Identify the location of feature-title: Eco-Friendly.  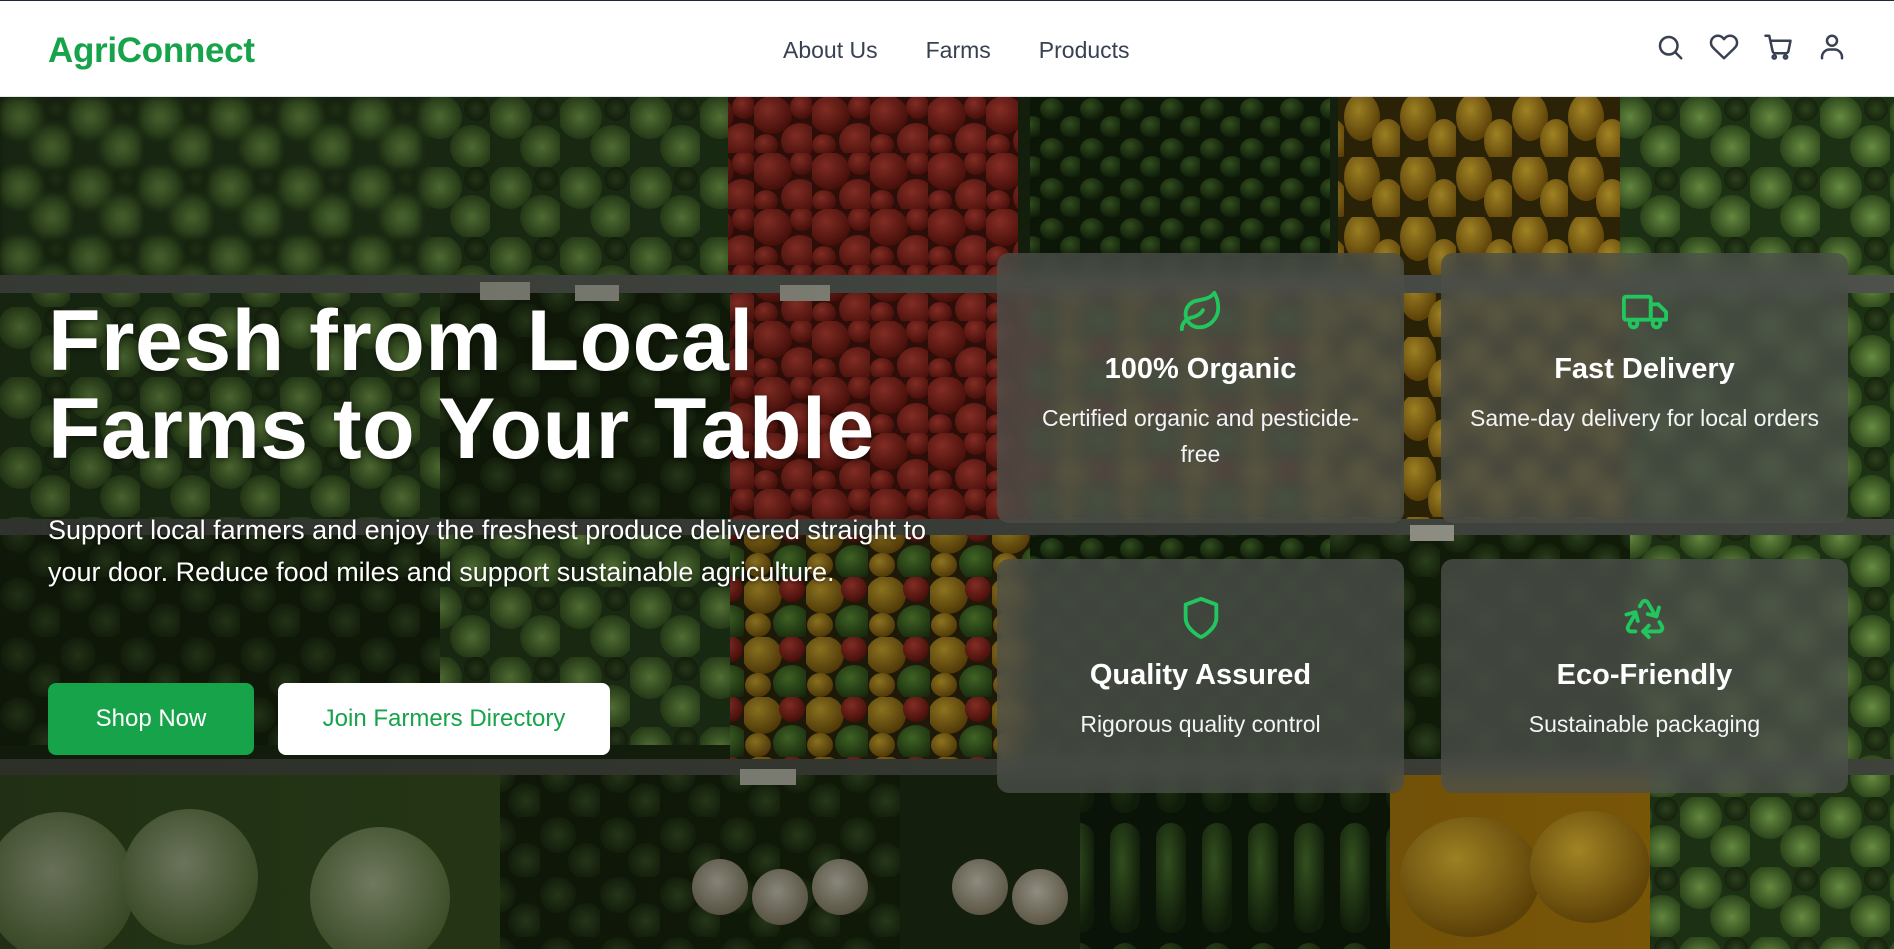
(1644, 675).